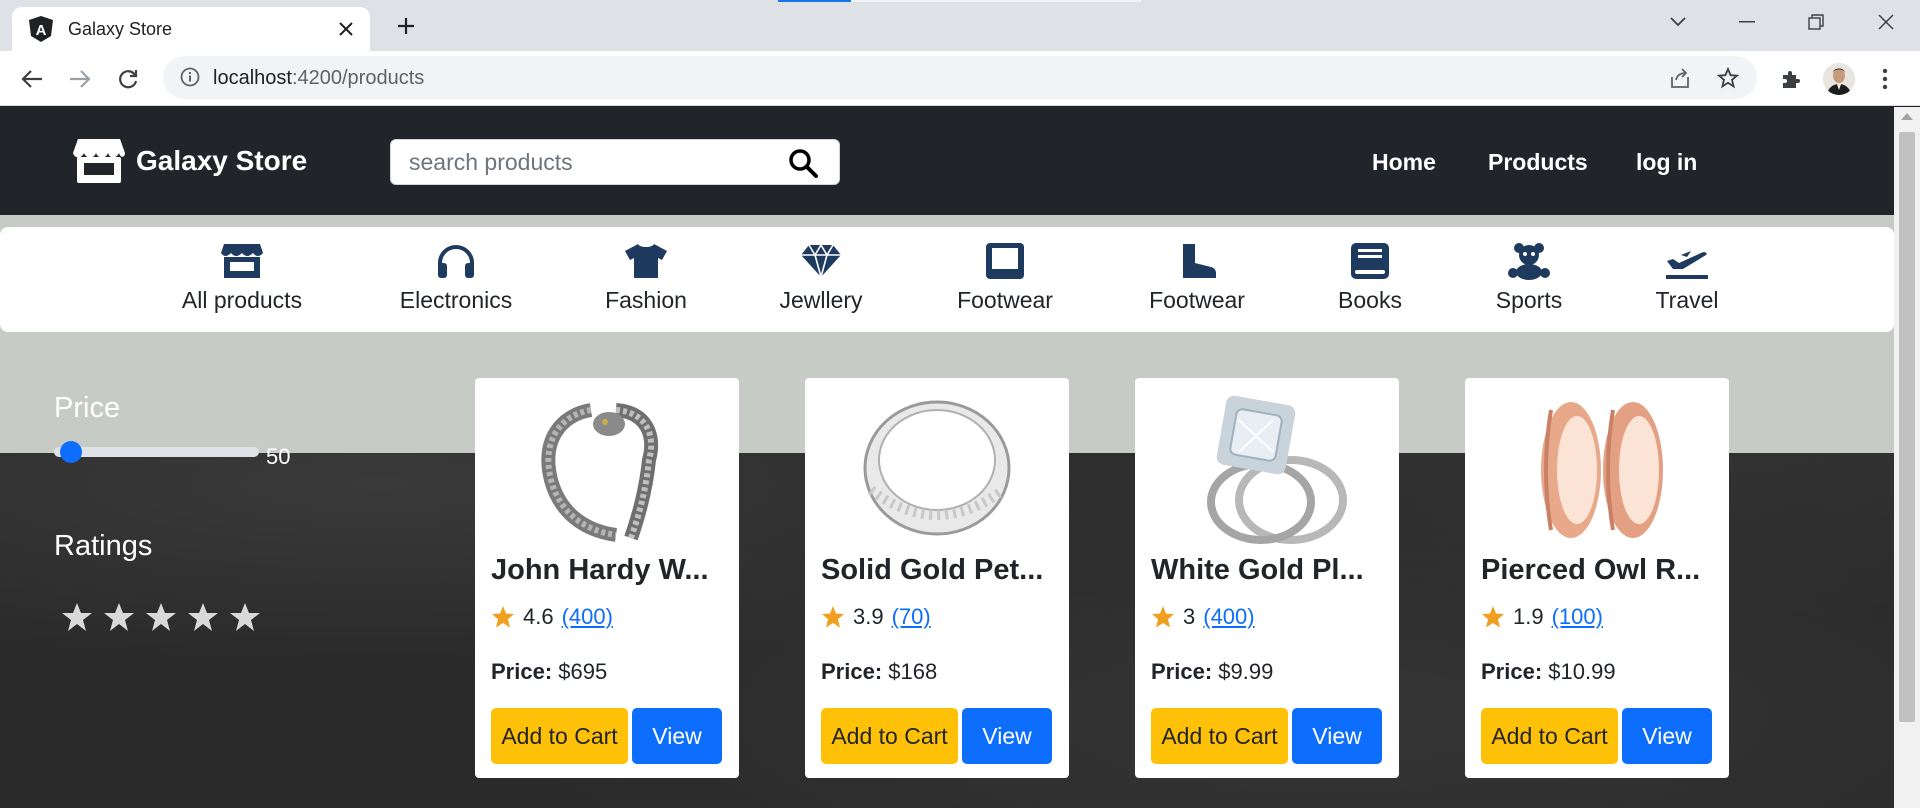  What do you see at coordinates (242, 300) in the screenshot?
I see `category-label: All products` at bounding box center [242, 300].